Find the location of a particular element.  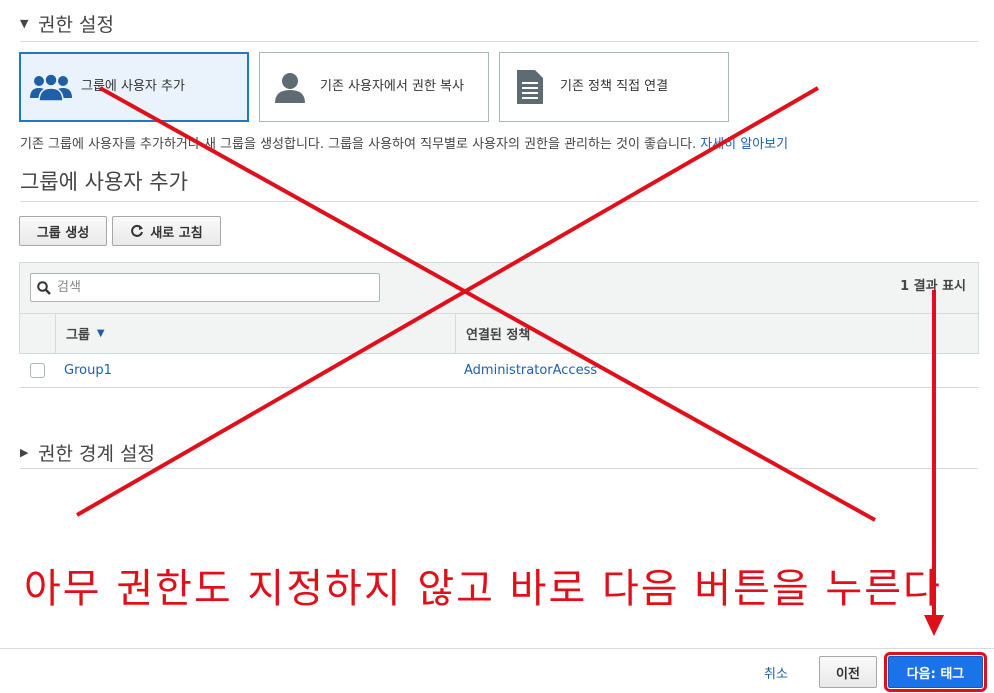

users-group-icon is located at coordinates (51, 87).